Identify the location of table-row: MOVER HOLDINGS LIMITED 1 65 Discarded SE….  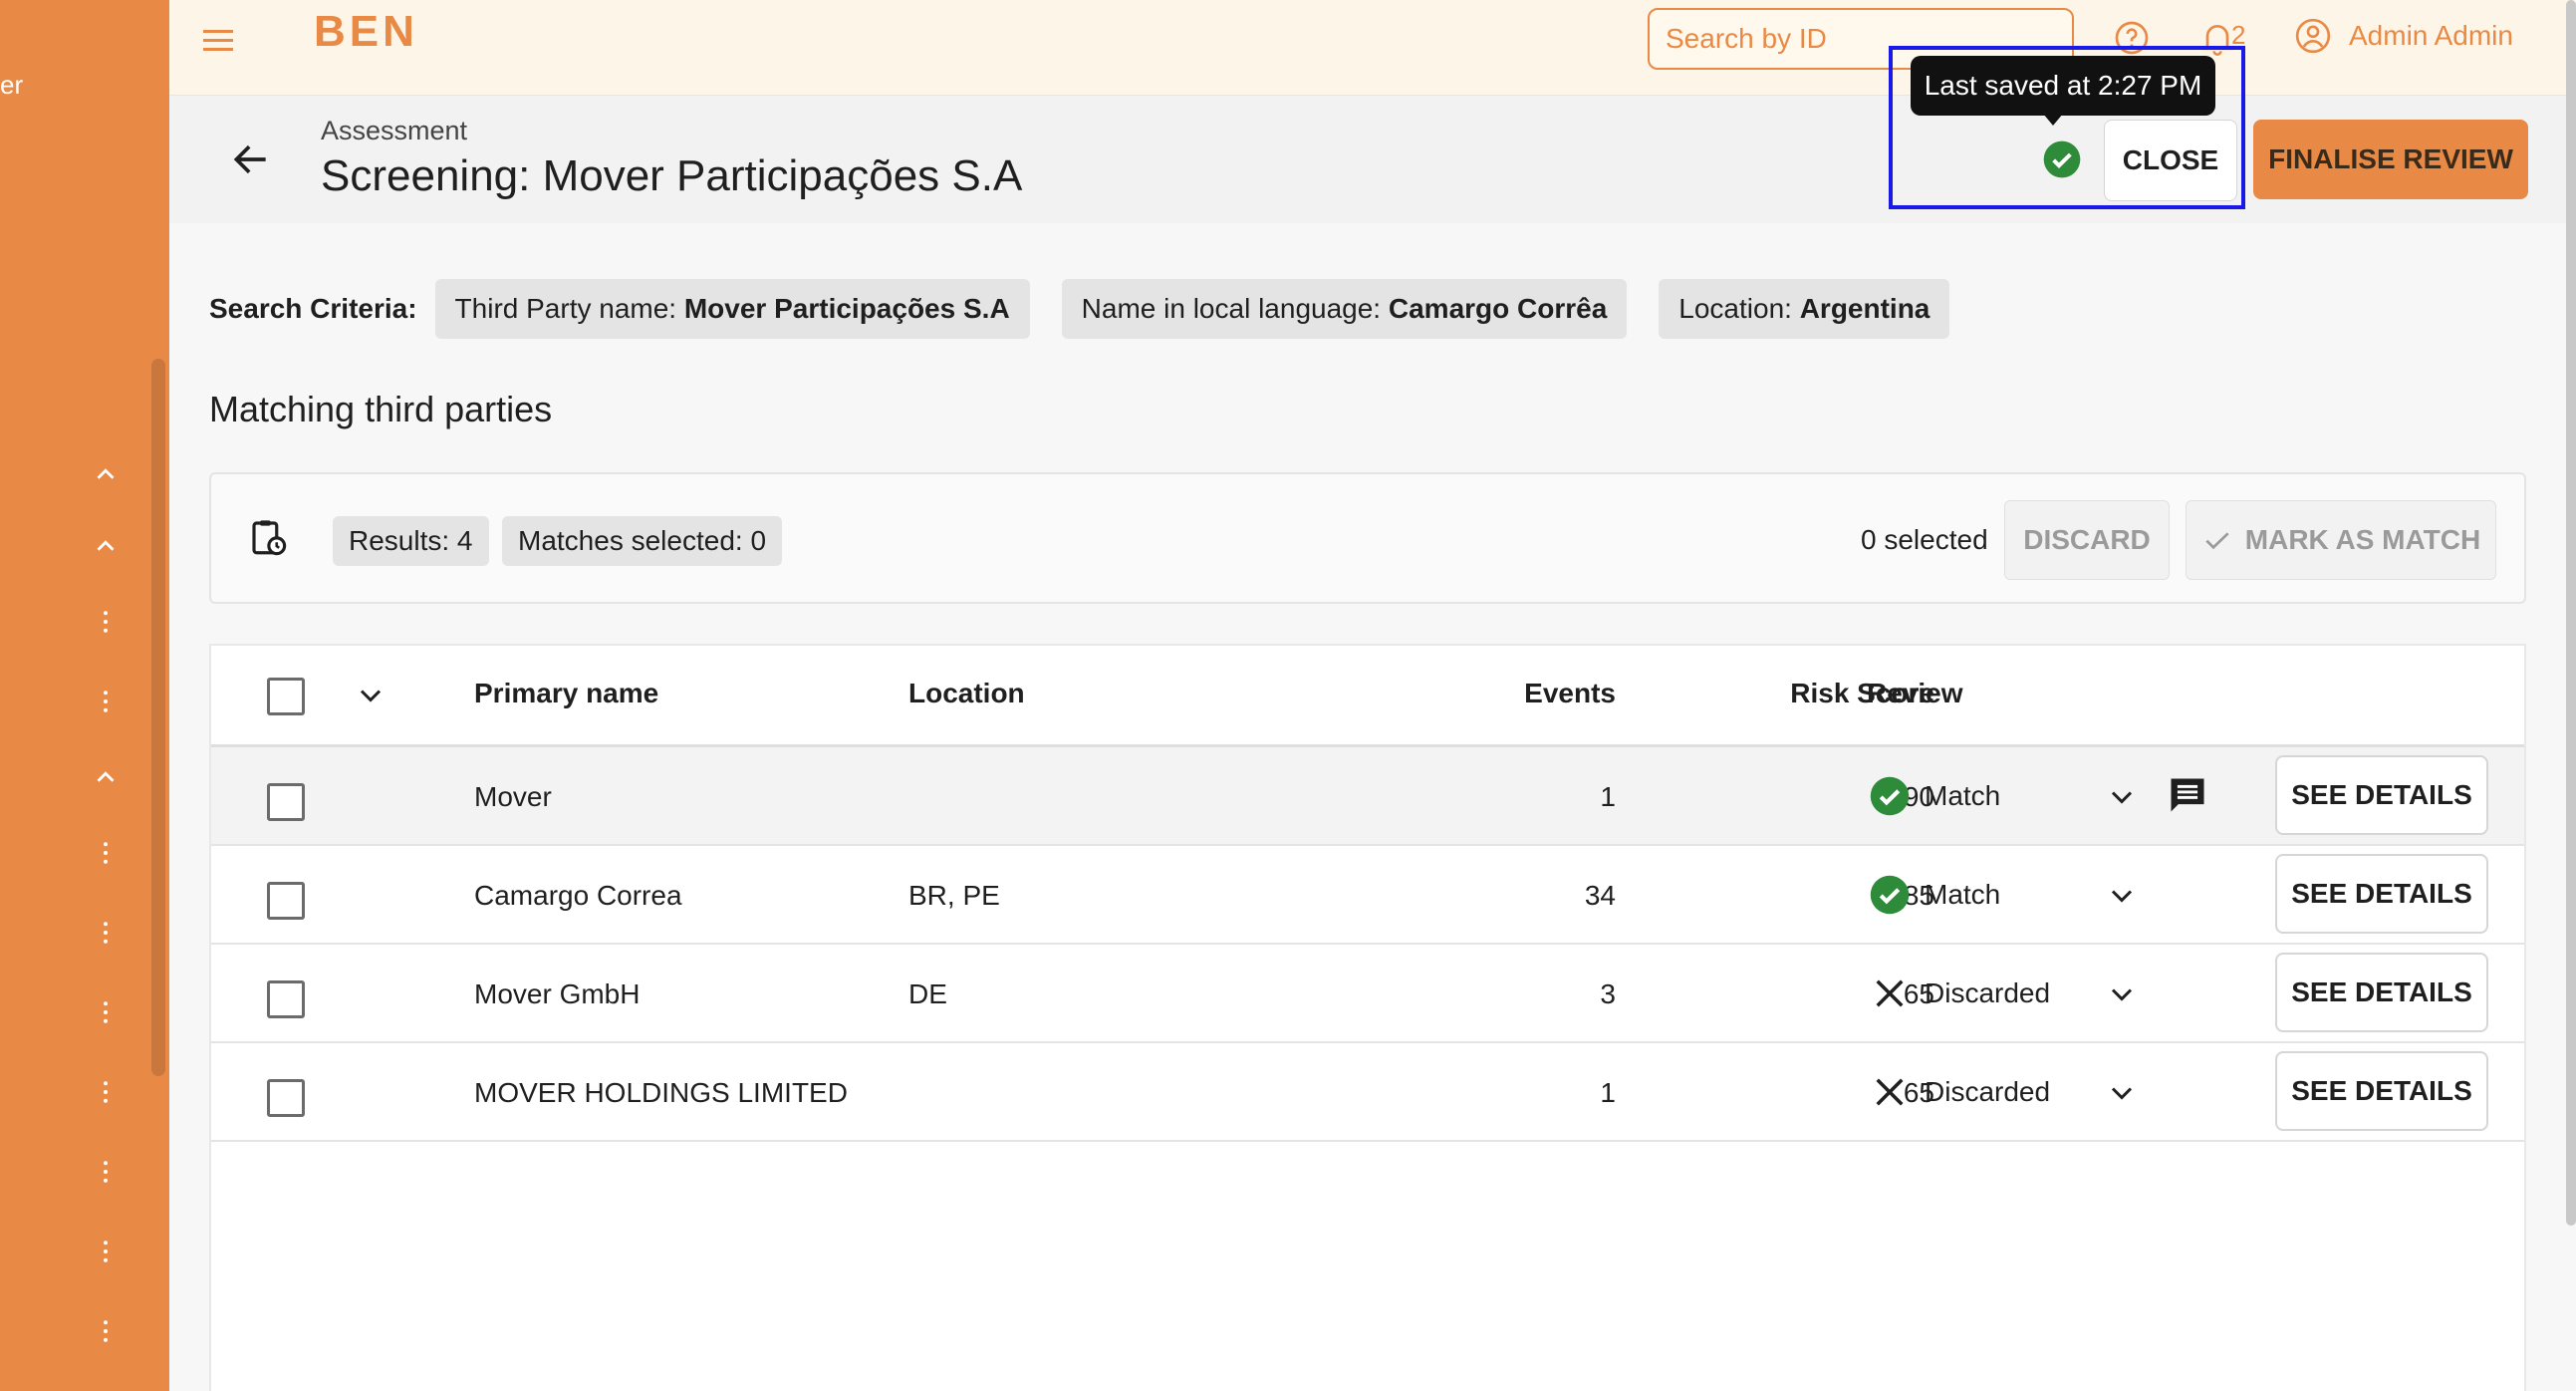
(1367, 1092).